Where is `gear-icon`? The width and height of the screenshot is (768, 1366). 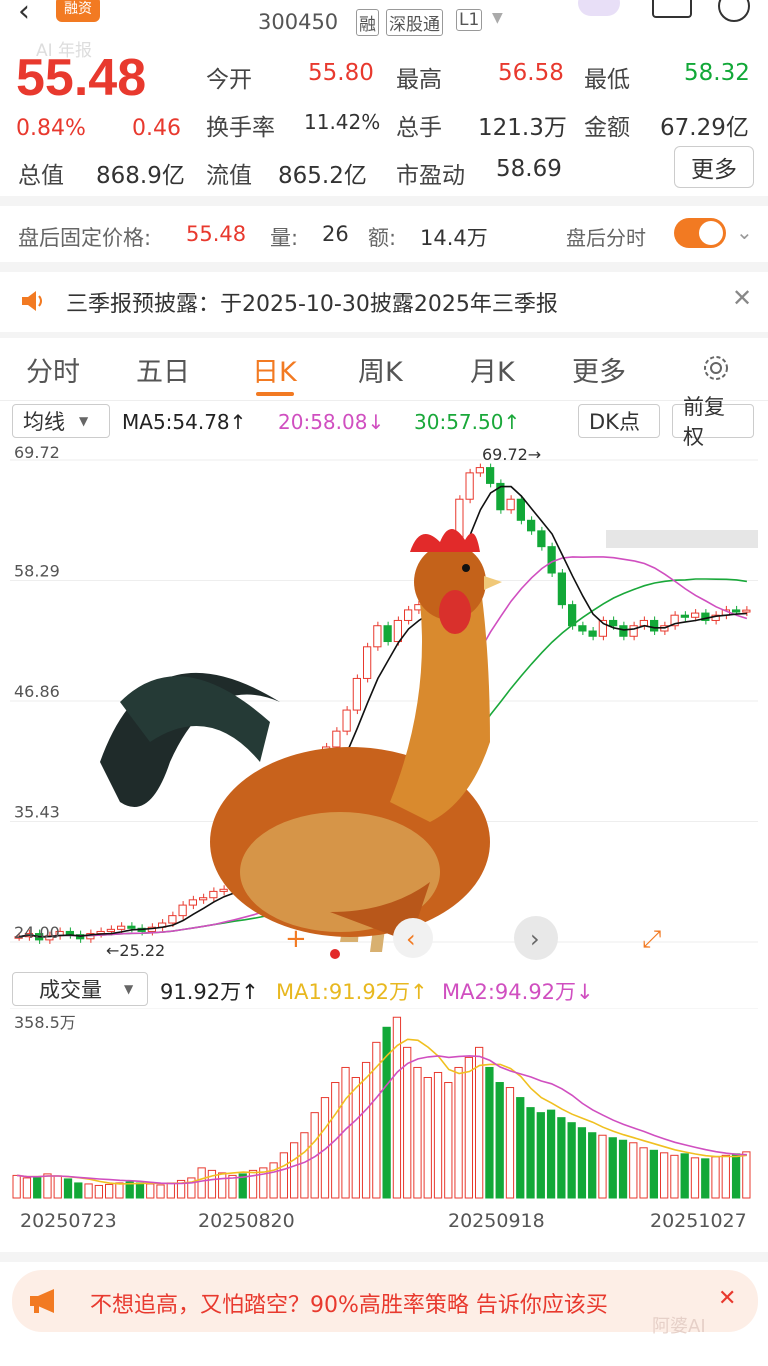
gear-icon is located at coordinates (716, 368).